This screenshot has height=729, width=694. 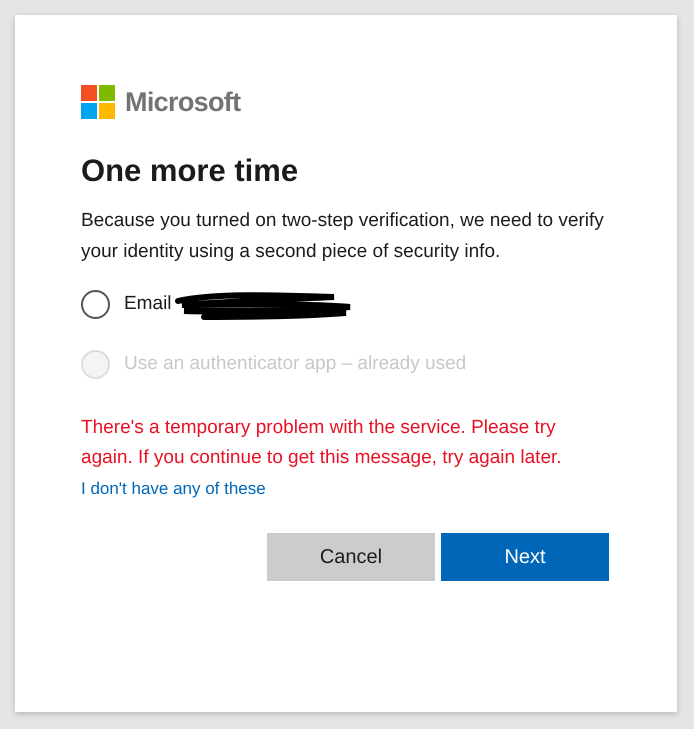 What do you see at coordinates (173, 488) in the screenshot?
I see `no-options-link: I don't have any of these` at bounding box center [173, 488].